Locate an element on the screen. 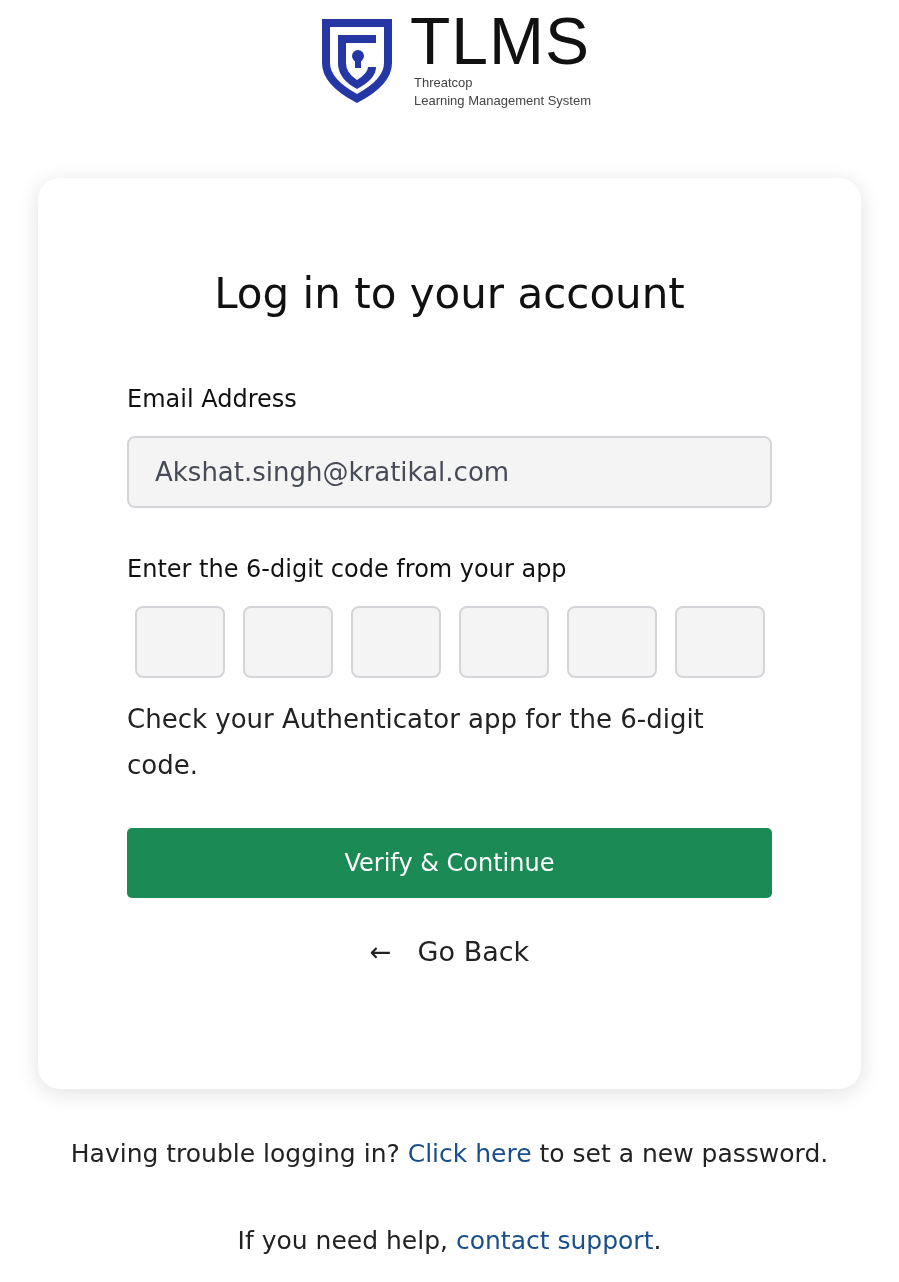 Image resolution: width=899 pixels, height=1282 pixels. logo-tagline: Learning Management System is located at coordinates (502, 101).